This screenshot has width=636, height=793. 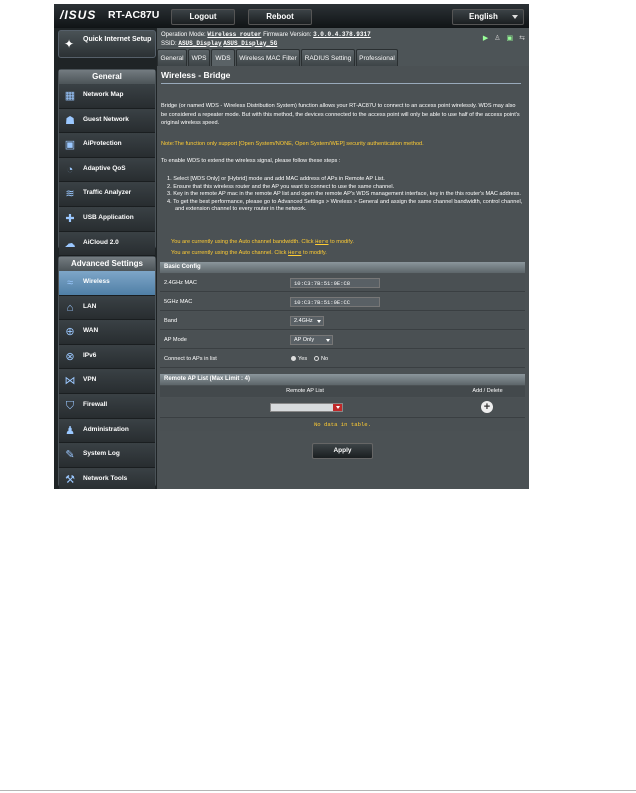 I want to click on asus-logo: /ISUS, so click(x=78, y=15).